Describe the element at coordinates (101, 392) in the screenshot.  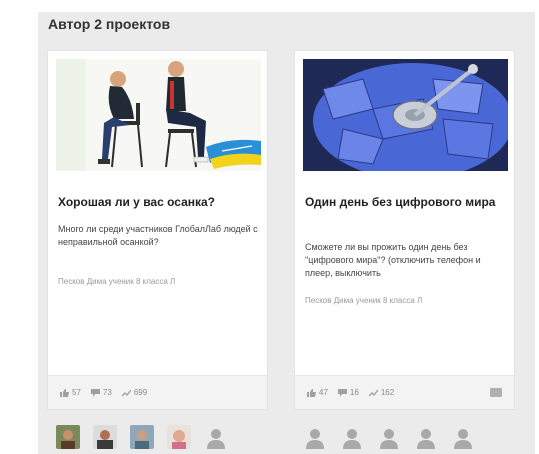
I see `comments-stat: 73` at that location.